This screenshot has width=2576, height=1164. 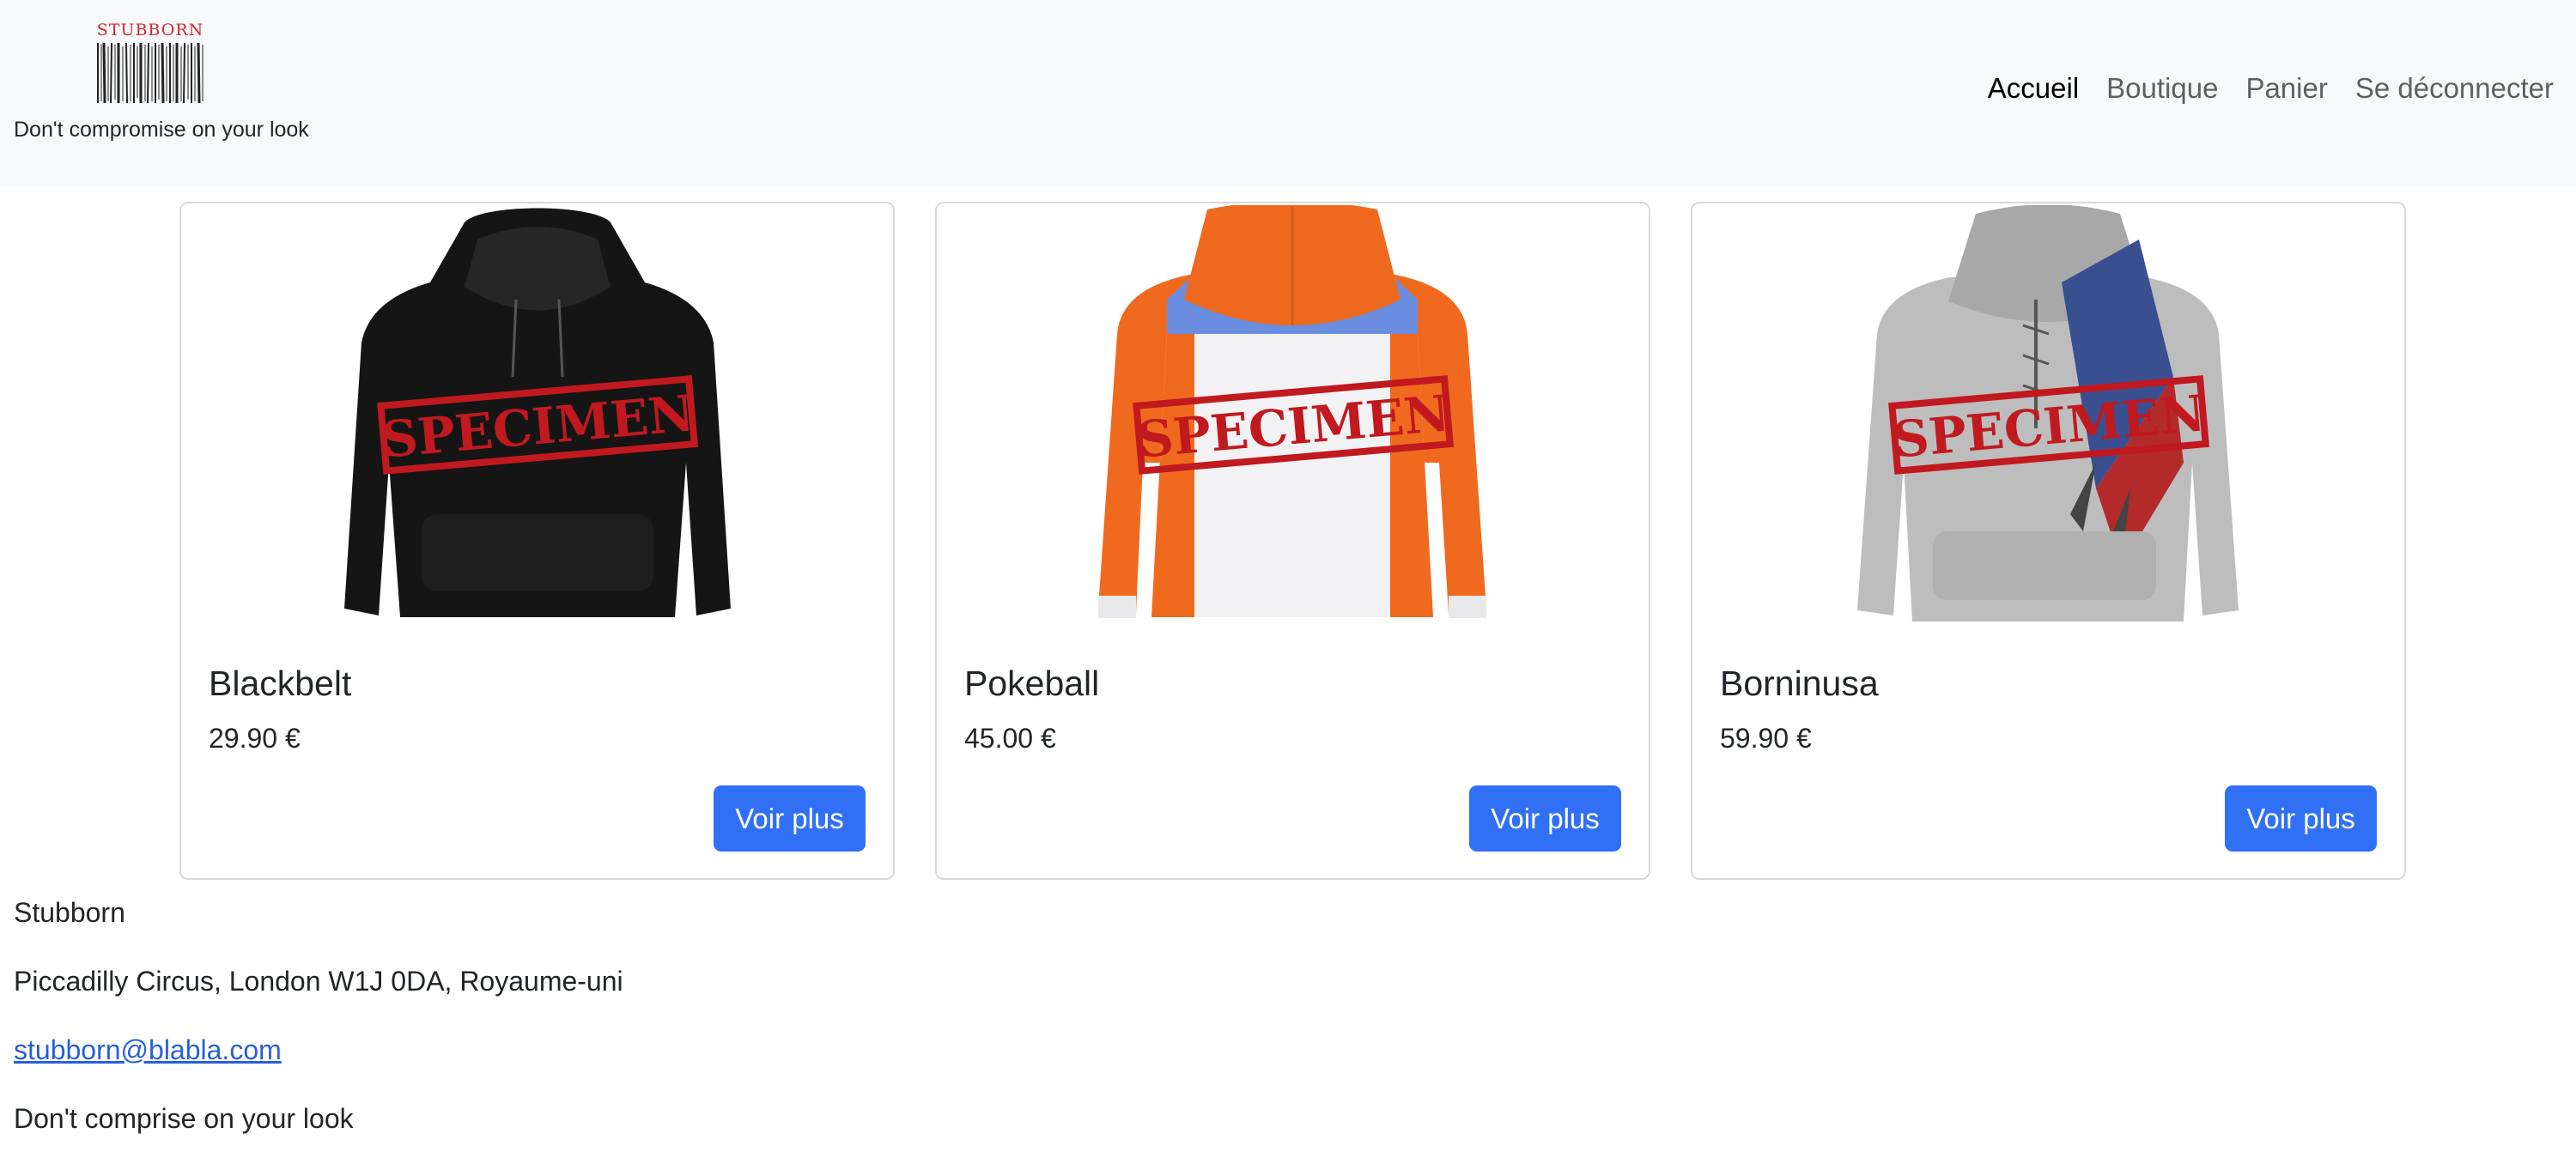 What do you see at coordinates (255, 738) in the screenshot?
I see `product-price: 29.90 €` at bounding box center [255, 738].